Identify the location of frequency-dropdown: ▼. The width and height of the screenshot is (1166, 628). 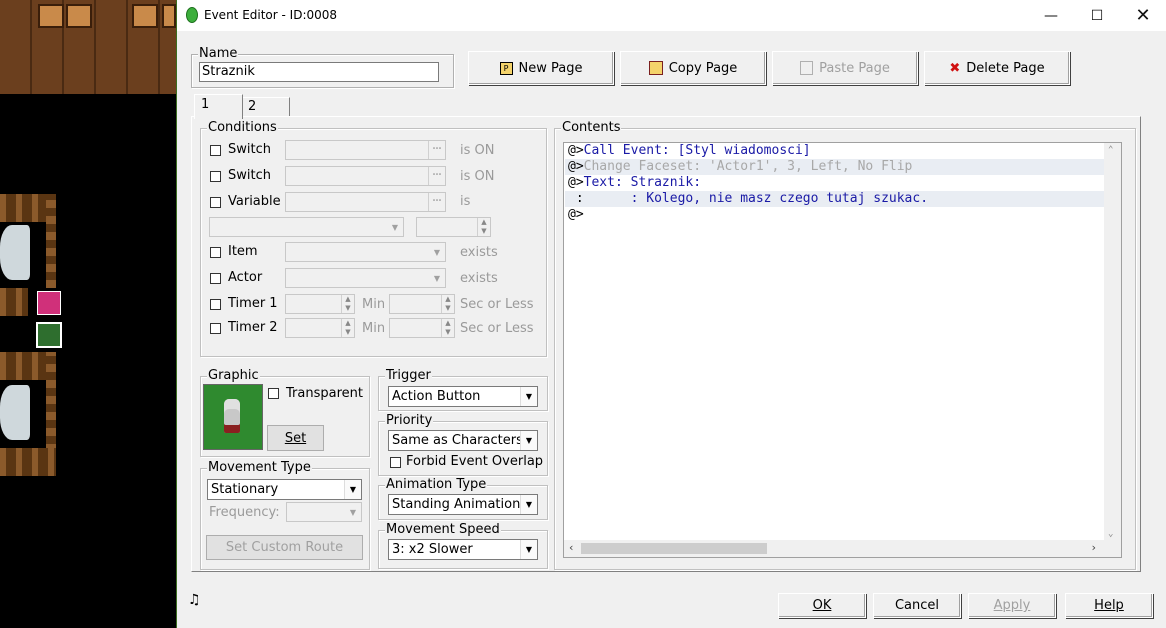
(324, 512).